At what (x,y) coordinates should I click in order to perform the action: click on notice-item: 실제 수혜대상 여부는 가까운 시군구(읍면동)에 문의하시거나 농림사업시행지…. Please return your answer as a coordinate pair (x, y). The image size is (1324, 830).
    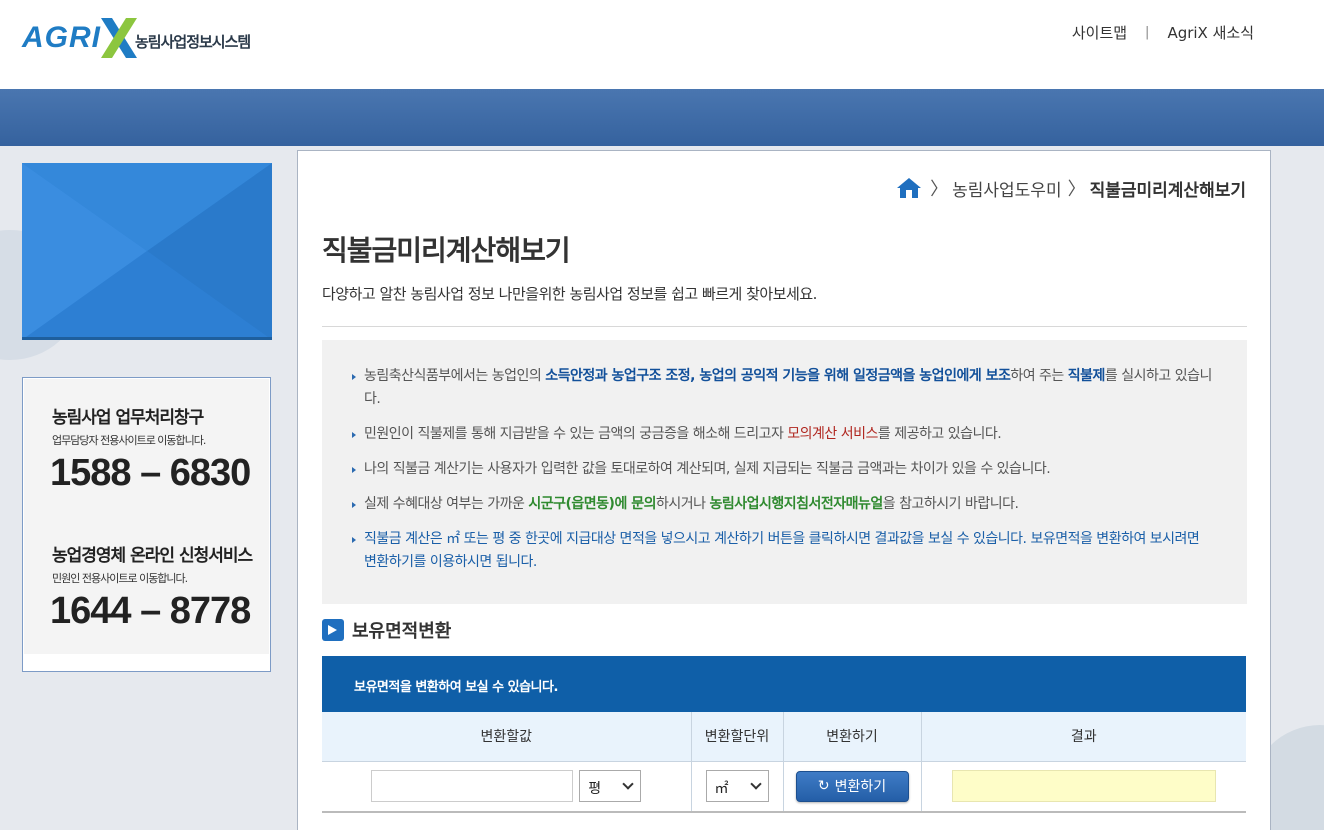
    Looking at the image, I should click on (783, 504).